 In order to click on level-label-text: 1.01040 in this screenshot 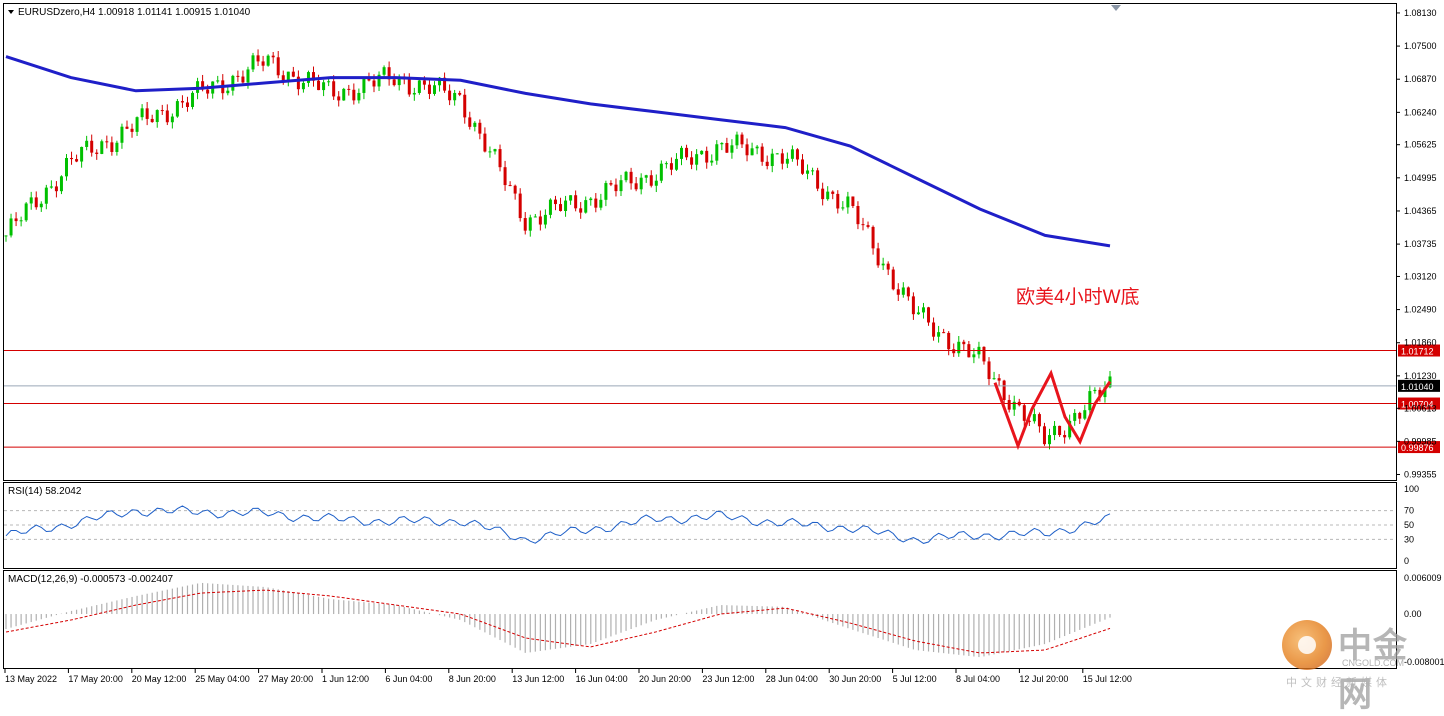, I will do `click(1417, 387)`.